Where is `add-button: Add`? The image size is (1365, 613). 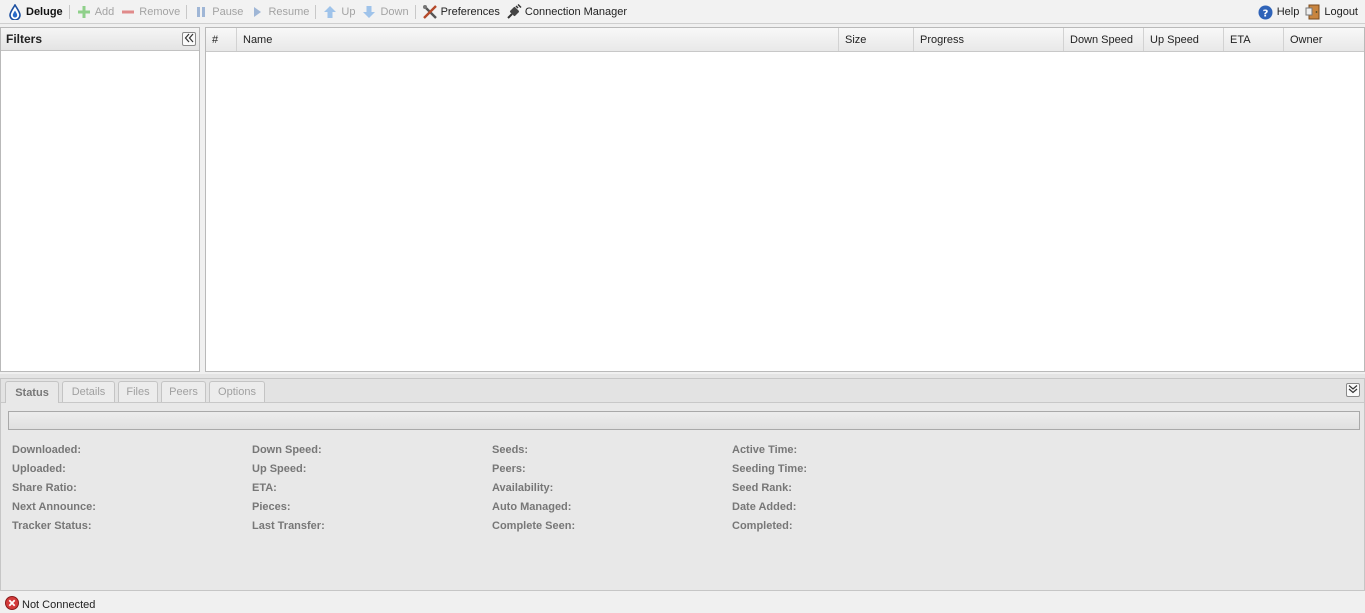 add-button: Add is located at coordinates (95, 12).